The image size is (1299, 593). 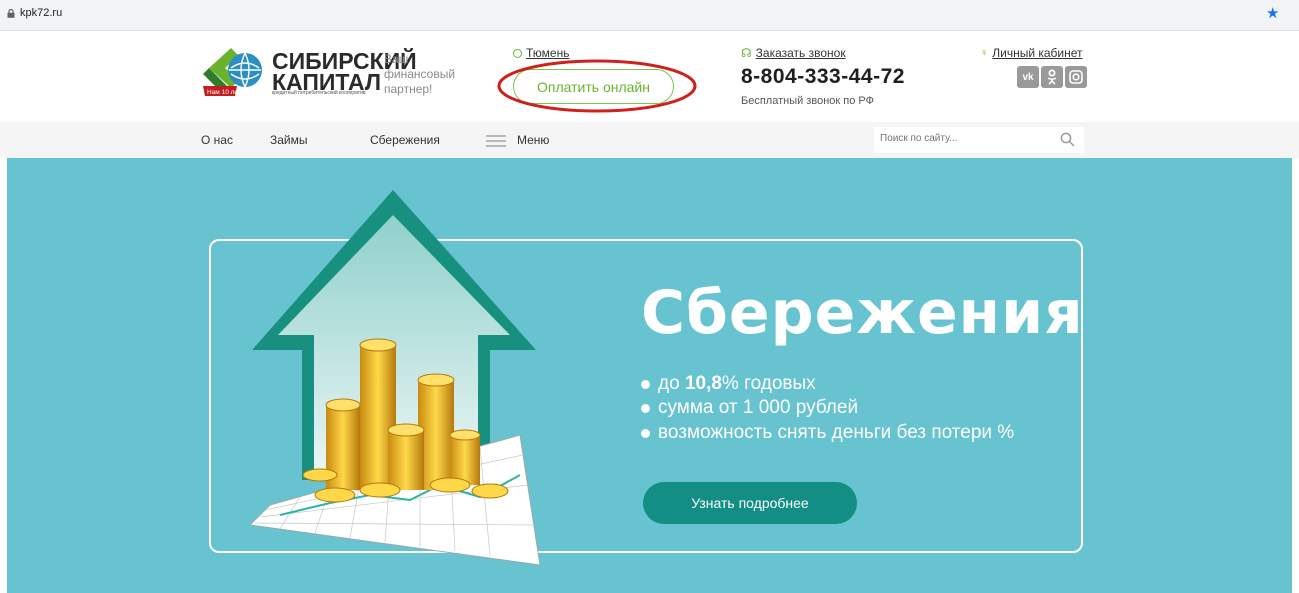 What do you see at coordinates (217, 140) in the screenshot?
I see `nav-item-about: О нас` at bounding box center [217, 140].